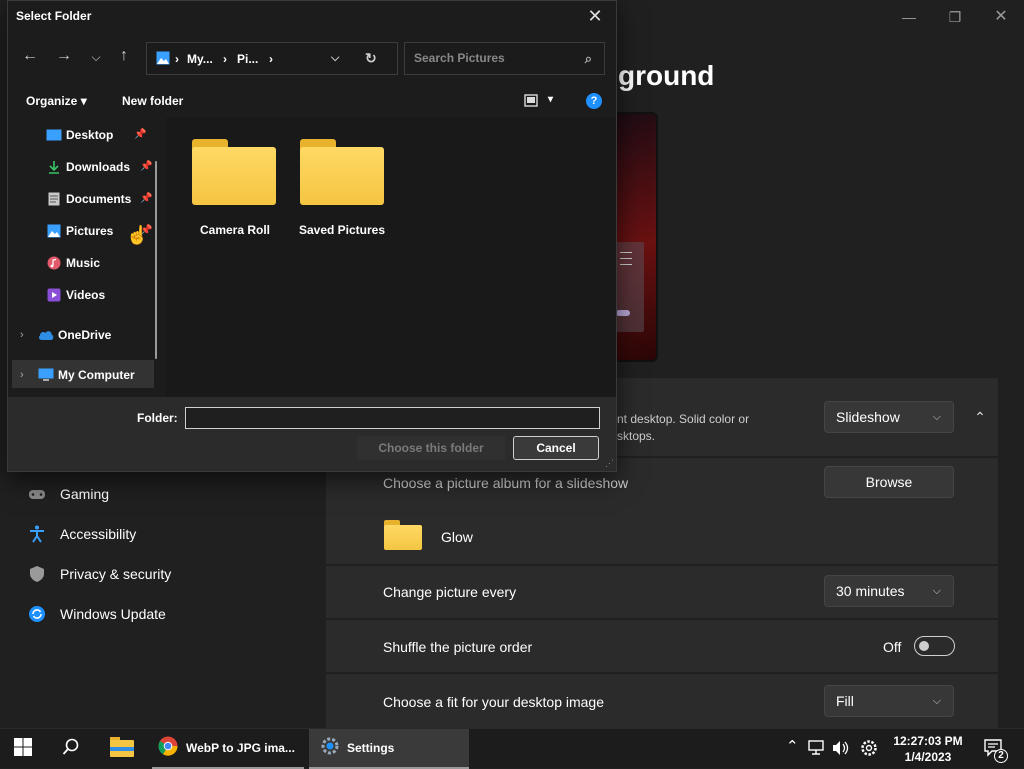 This screenshot has height=769, width=1024. Describe the element at coordinates (457, 537) in the screenshot. I see `album-name: Glow` at that location.